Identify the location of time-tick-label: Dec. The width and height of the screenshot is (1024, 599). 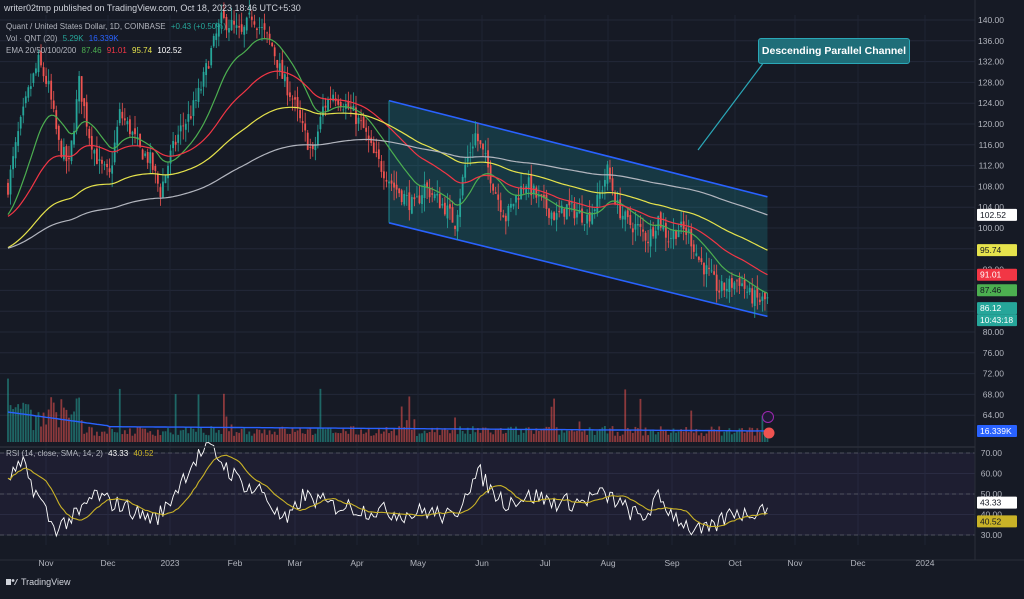
(858, 563).